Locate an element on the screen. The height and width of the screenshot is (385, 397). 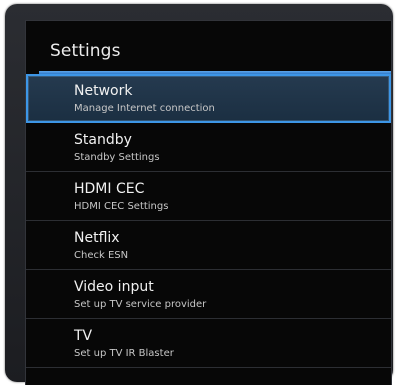
menu-item-title: HDMI CEC is located at coordinates (109, 189).